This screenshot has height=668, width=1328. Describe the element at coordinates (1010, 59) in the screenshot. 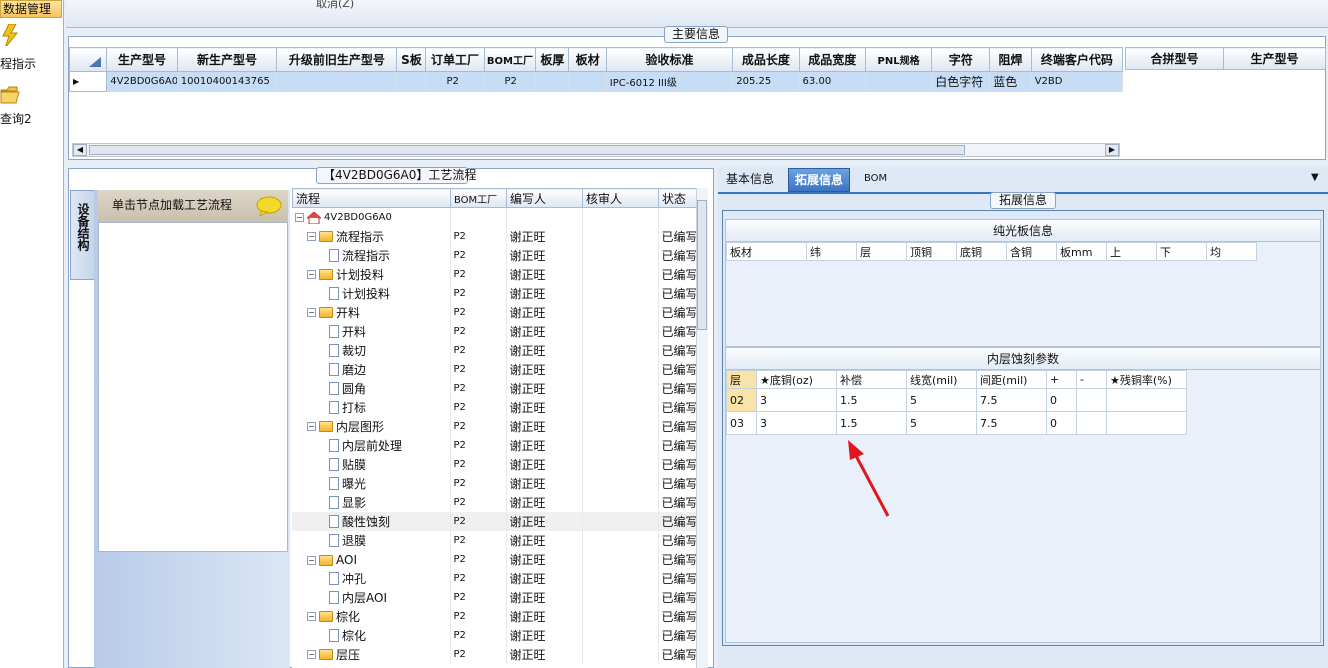

I see `col-header: 阻焊` at that location.